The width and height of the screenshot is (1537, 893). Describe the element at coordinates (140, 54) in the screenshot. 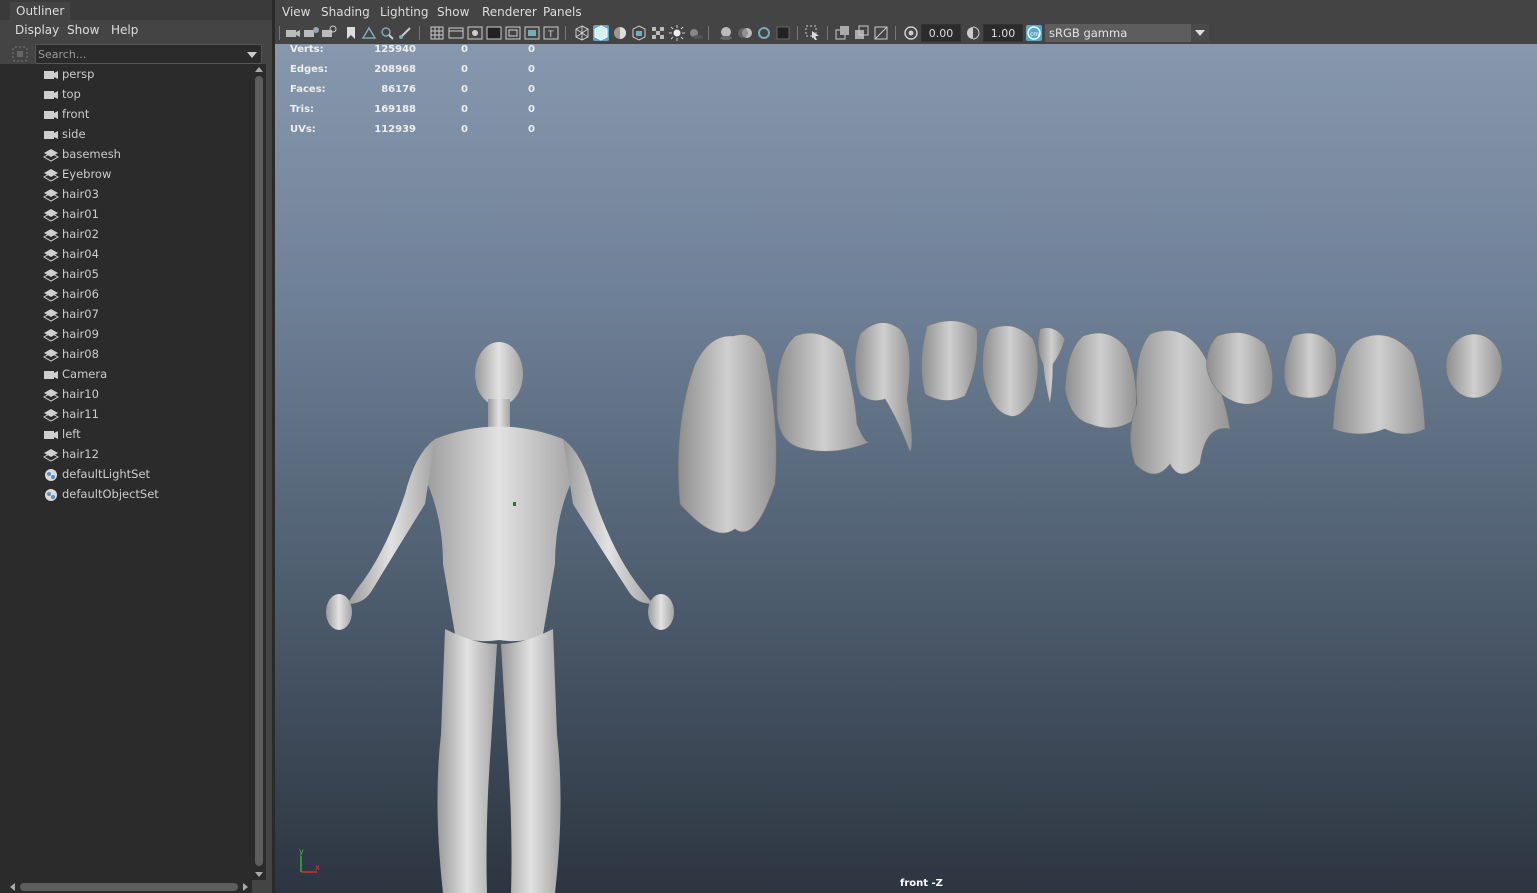

I see `search-input` at that location.